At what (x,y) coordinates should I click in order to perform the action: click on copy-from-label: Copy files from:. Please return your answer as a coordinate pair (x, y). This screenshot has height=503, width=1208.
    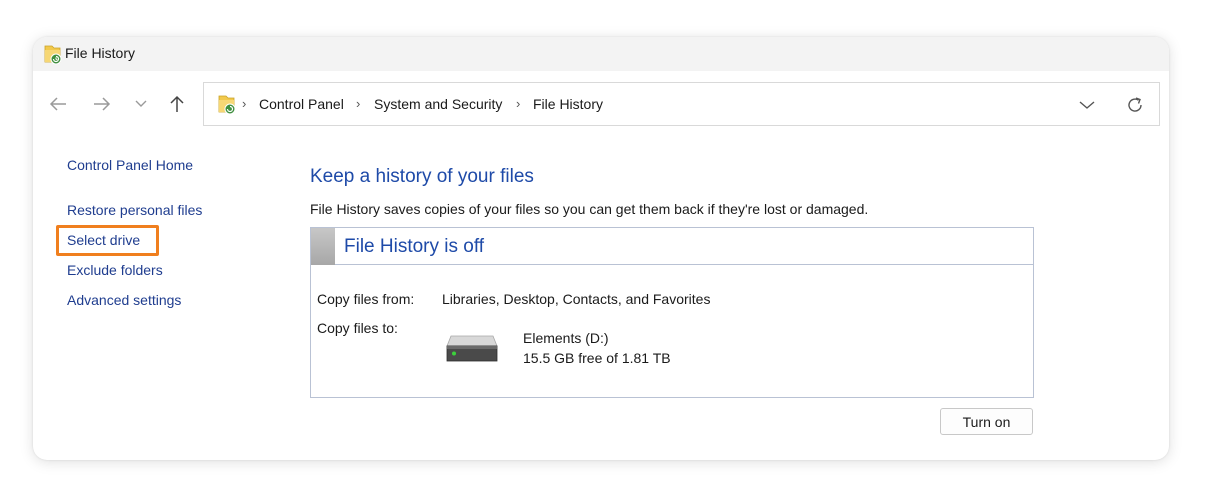
    Looking at the image, I should click on (366, 299).